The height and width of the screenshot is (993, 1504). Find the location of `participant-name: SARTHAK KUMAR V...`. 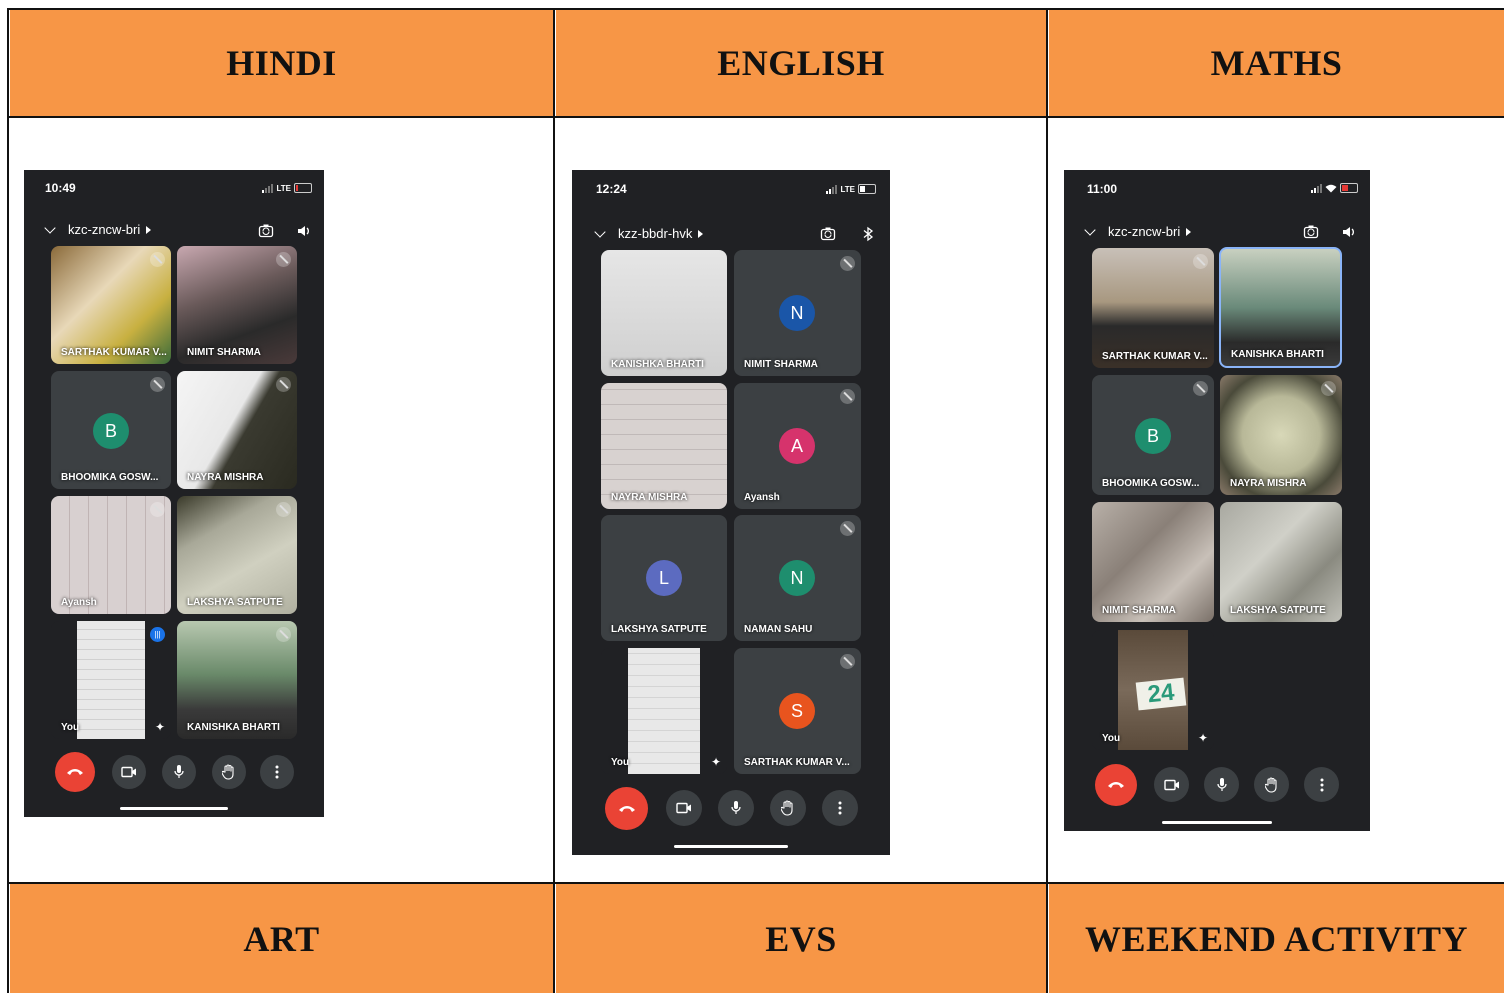

participant-name: SARTHAK KUMAR V... is located at coordinates (797, 762).